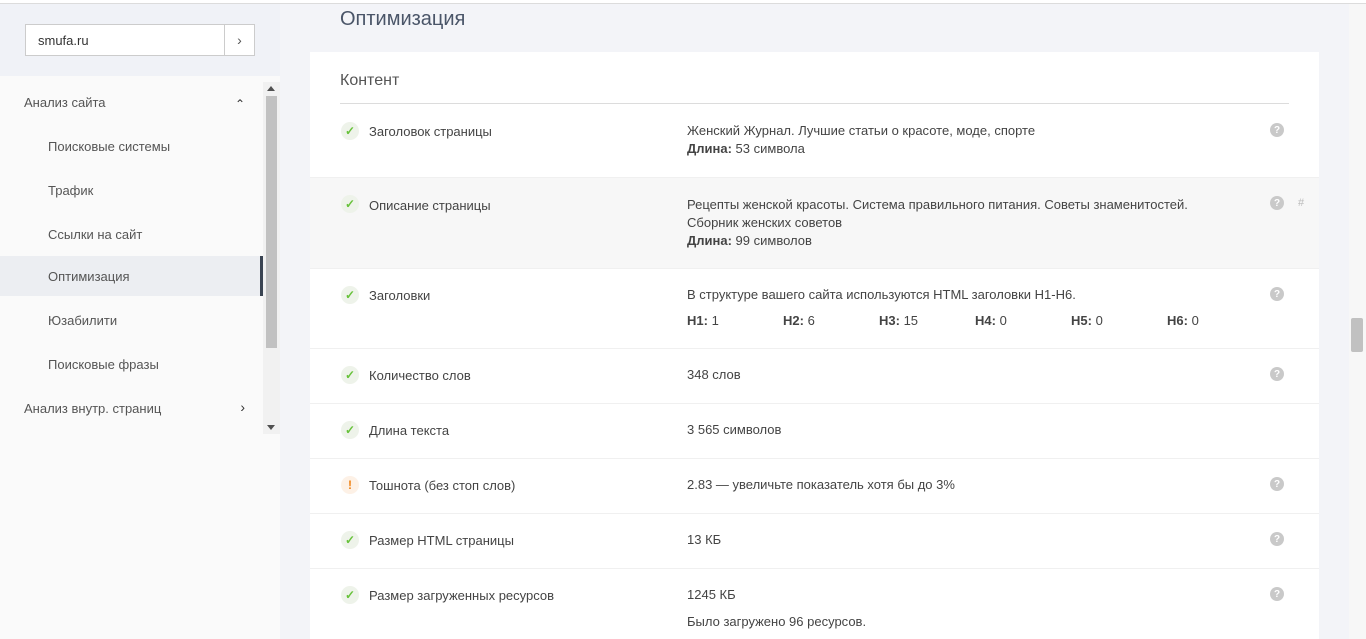 This screenshot has width=1366, height=639. What do you see at coordinates (814, 103) in the screenshot?
I see `section-divider` at bounding box center [814, 103].